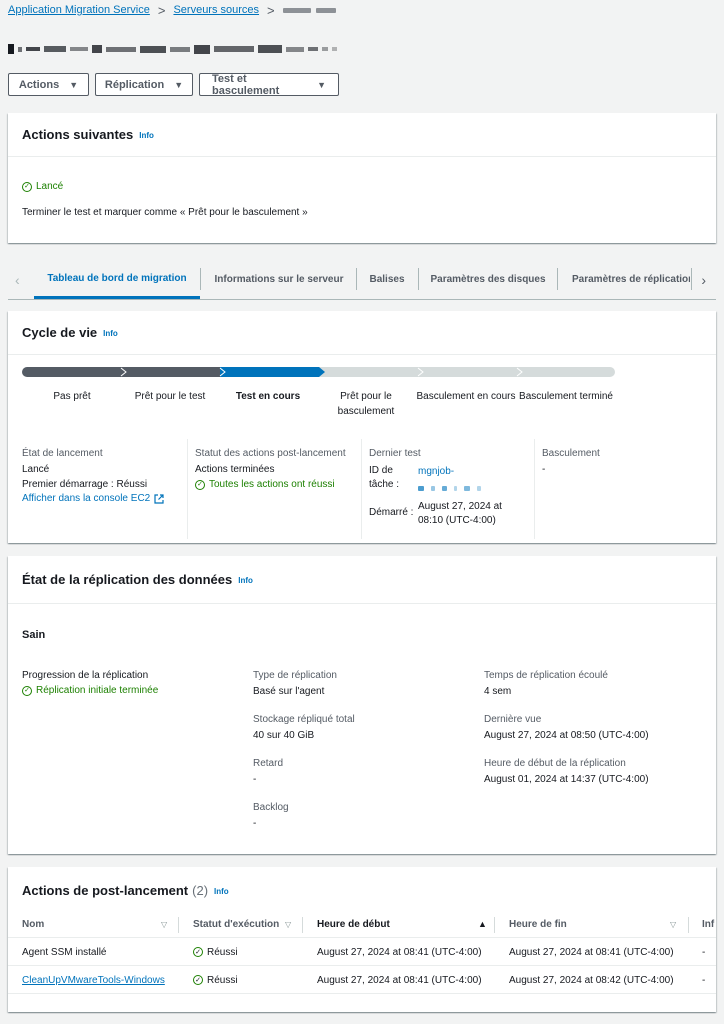 This screenshot has width=724, height=1024. I want to click on chevron-right-icon: ›, so click(703, 280).